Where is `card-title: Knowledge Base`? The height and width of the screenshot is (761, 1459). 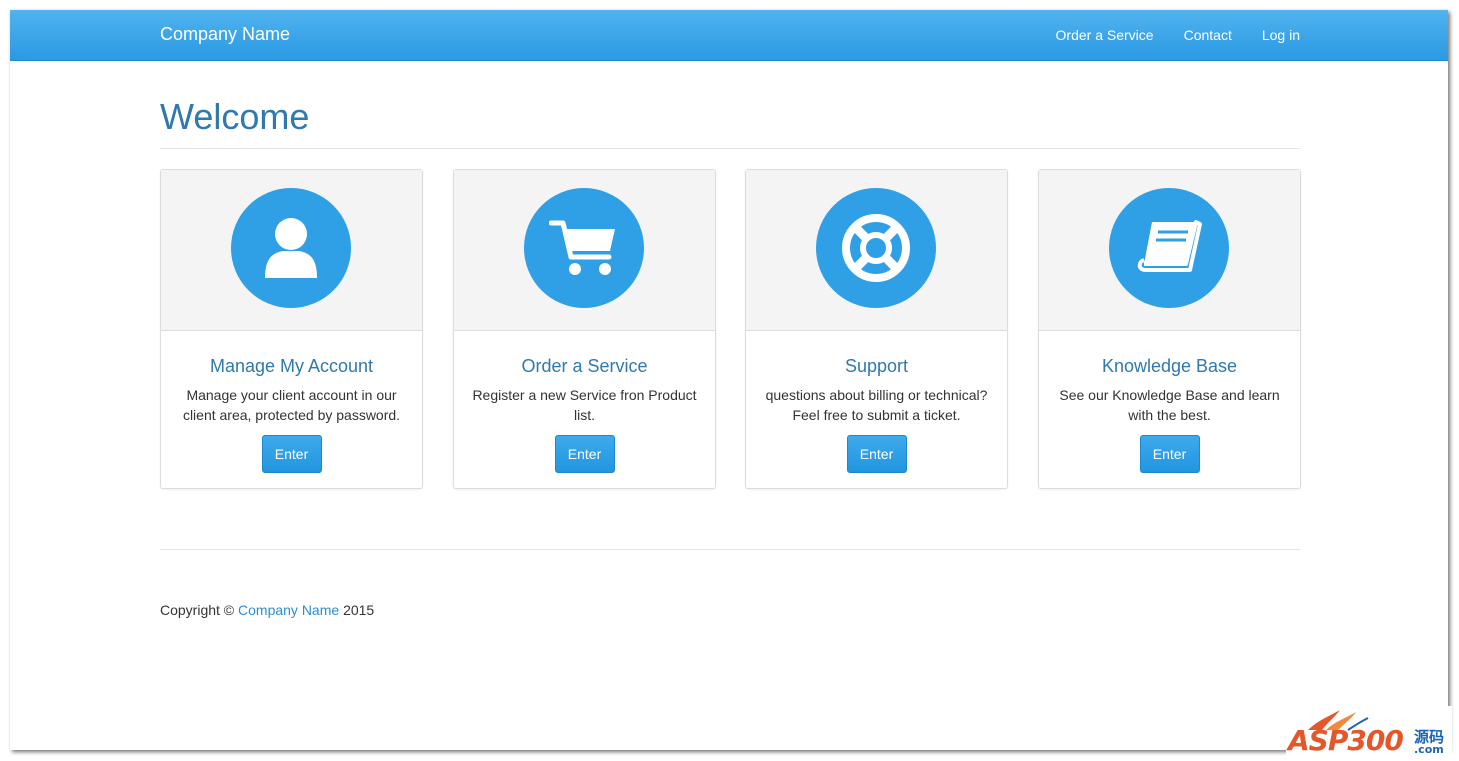 card-title: Knowledge Base is located at coordinates (1169, 366).